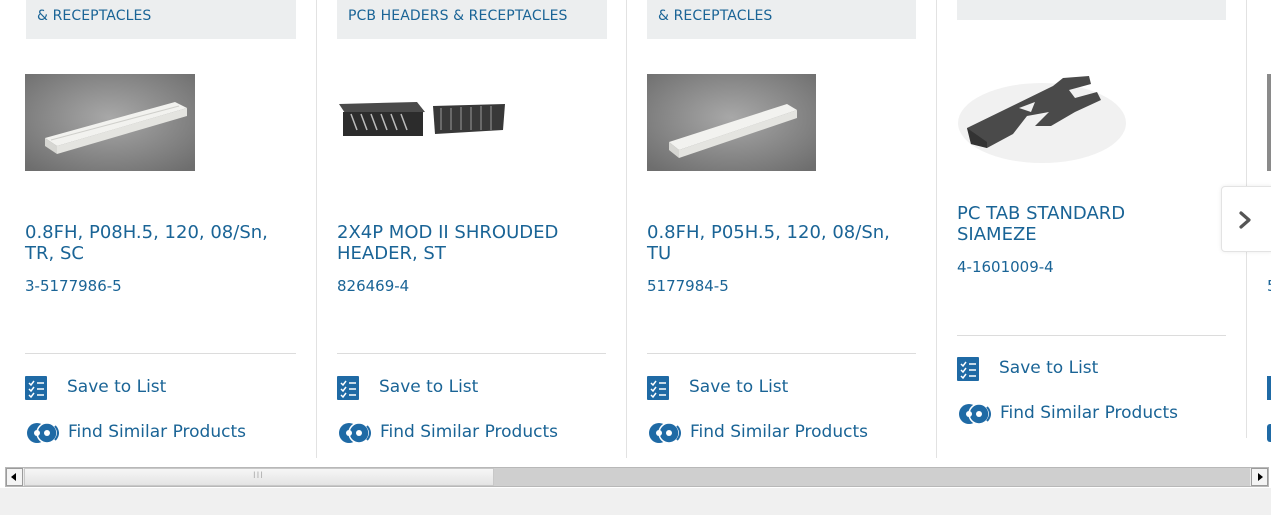 The height and width of the screenshot is (515, 1271). What do you see at coordinates (373, 286) in the screenshot?
I see `part-number-link: 826469-4` at bounding box center [373, 286].